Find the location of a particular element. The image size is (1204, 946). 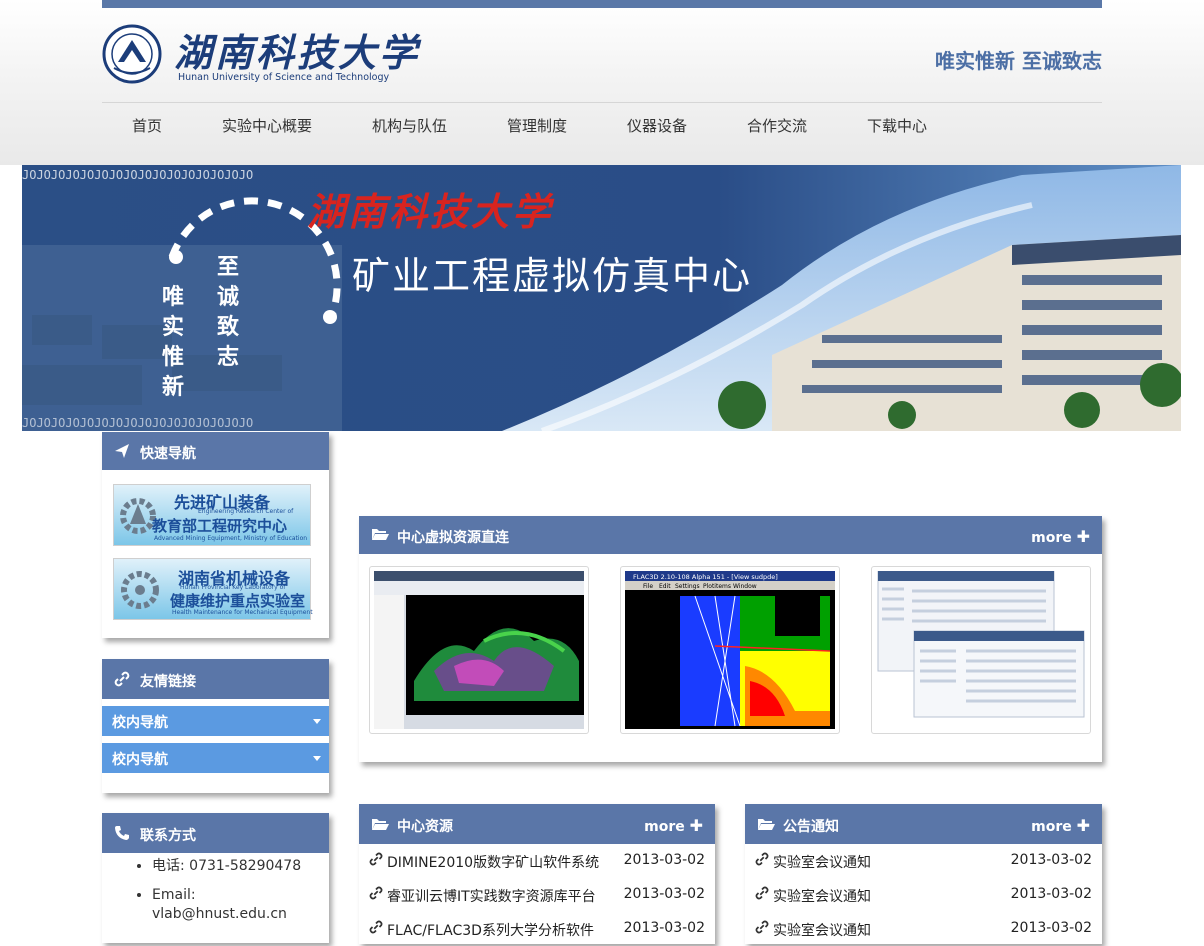

virtual-resource-thumb-dimine is located at coordinates (479, 650).